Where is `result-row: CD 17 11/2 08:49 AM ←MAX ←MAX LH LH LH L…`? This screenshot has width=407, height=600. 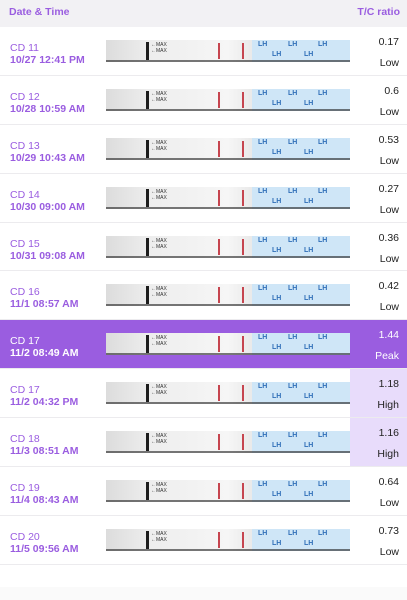
result-row: CD 17 11/2 08:49 AM ←MAX ←MAX LH LH LH L… is located at coordinates (203, 345).